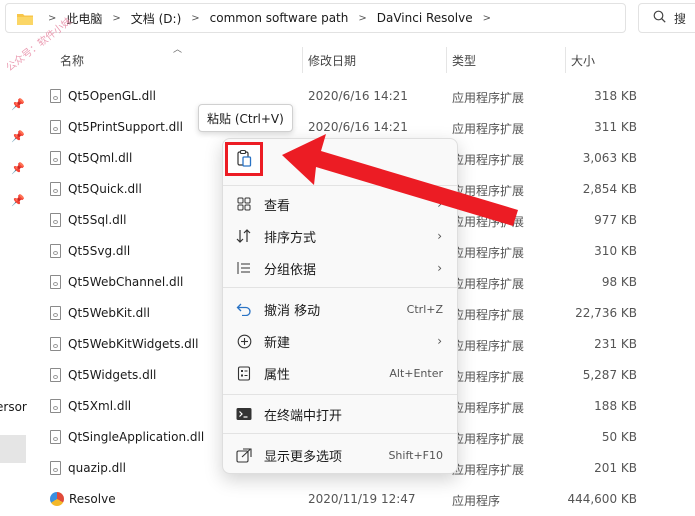 This screenshot has height=516, width=695. What do you see at coordinates (290, 270) in the screenshot?
I see `menu-item-label: 分组依据` at bounding box center [290, 270].